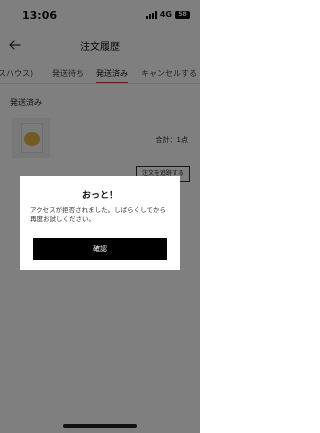 This screenshot has width=320, height=433. I want to click on dialog-title: おっと！, so click(99, 196).